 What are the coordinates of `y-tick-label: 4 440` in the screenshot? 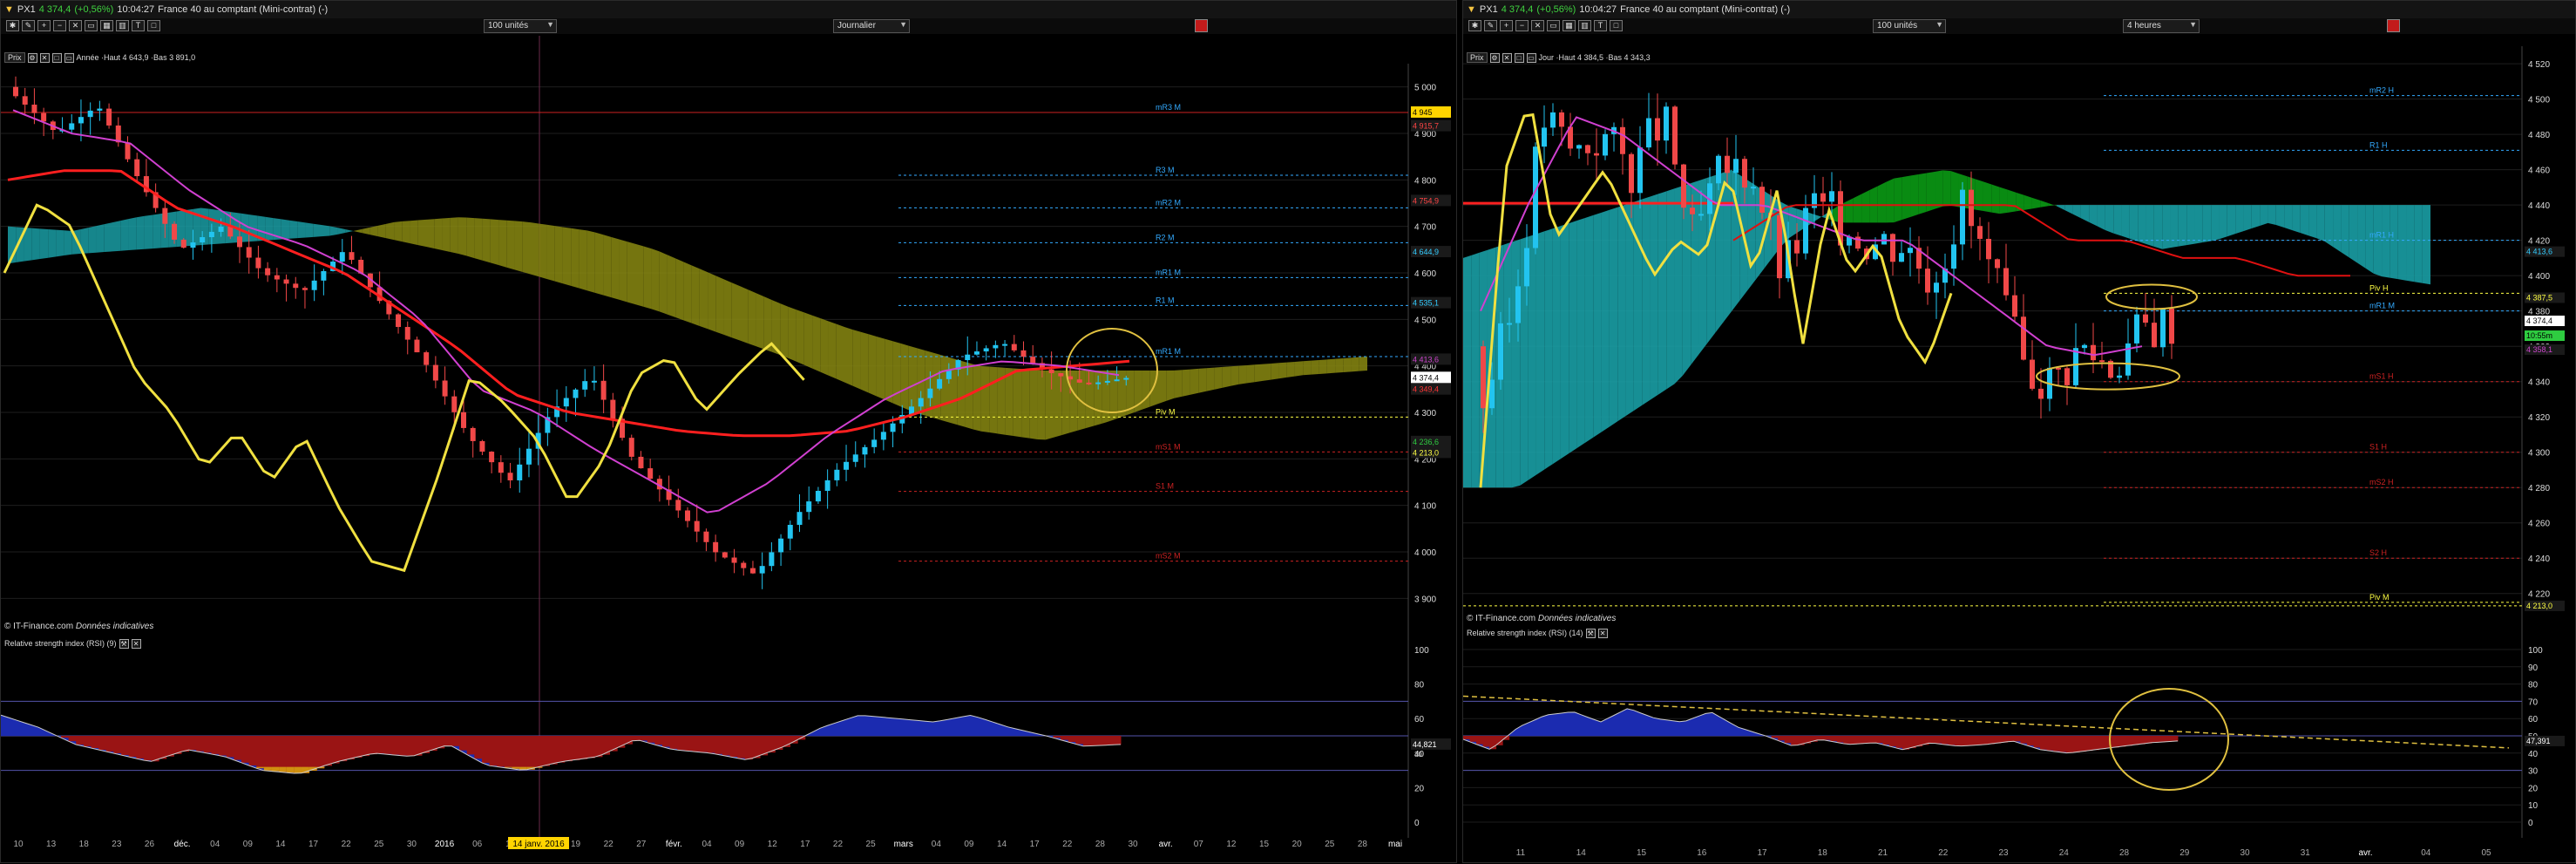 It's located at (2539, 206).